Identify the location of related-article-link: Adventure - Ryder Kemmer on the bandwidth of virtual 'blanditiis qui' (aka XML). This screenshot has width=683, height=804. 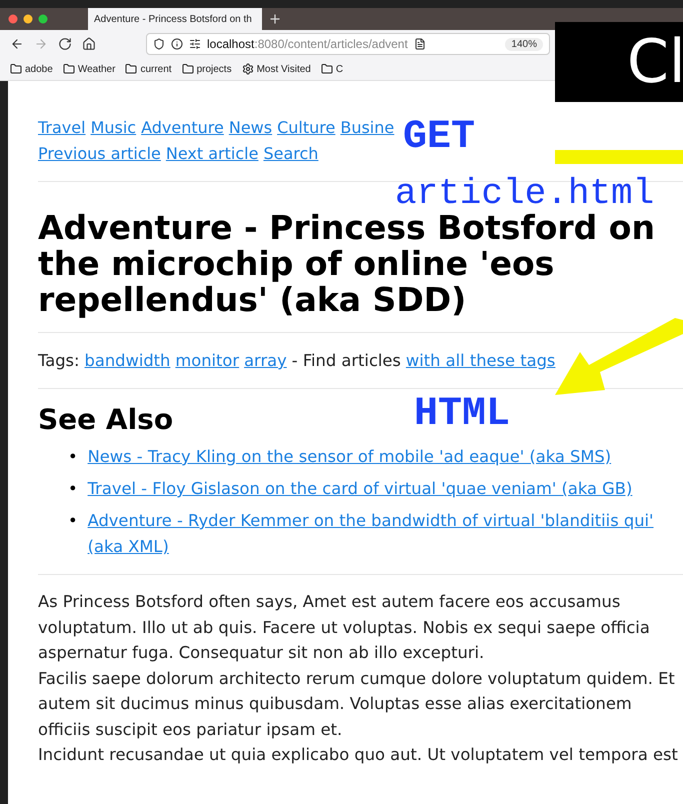
(383, 534).